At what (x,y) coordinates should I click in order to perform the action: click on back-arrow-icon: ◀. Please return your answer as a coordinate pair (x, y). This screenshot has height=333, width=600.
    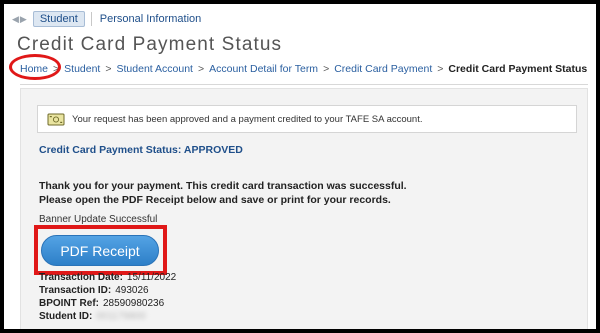
    Looking at the image, I should click on (15, 19).